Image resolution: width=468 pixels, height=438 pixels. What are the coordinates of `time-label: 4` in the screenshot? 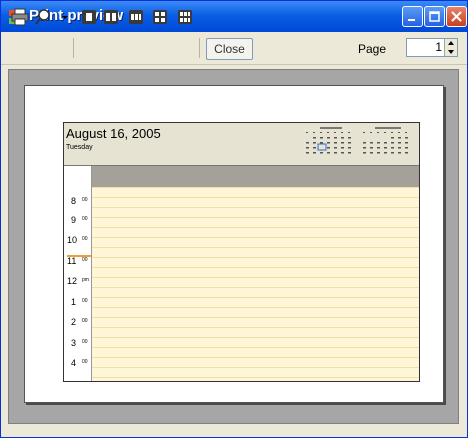 It's located at (74, 363).